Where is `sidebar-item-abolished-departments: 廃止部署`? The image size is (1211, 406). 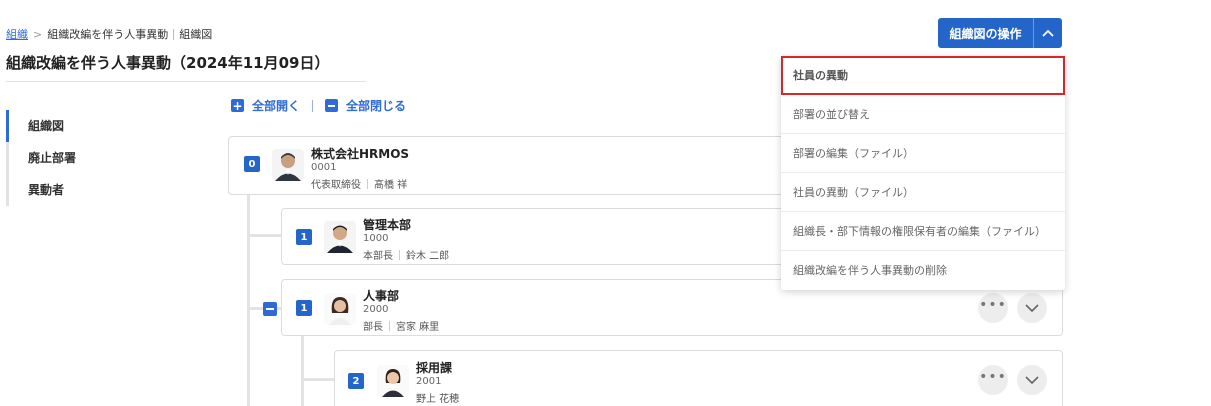
sidebar-item-abolished-departments: 廃止部署 is located at coordinates (101, 158).